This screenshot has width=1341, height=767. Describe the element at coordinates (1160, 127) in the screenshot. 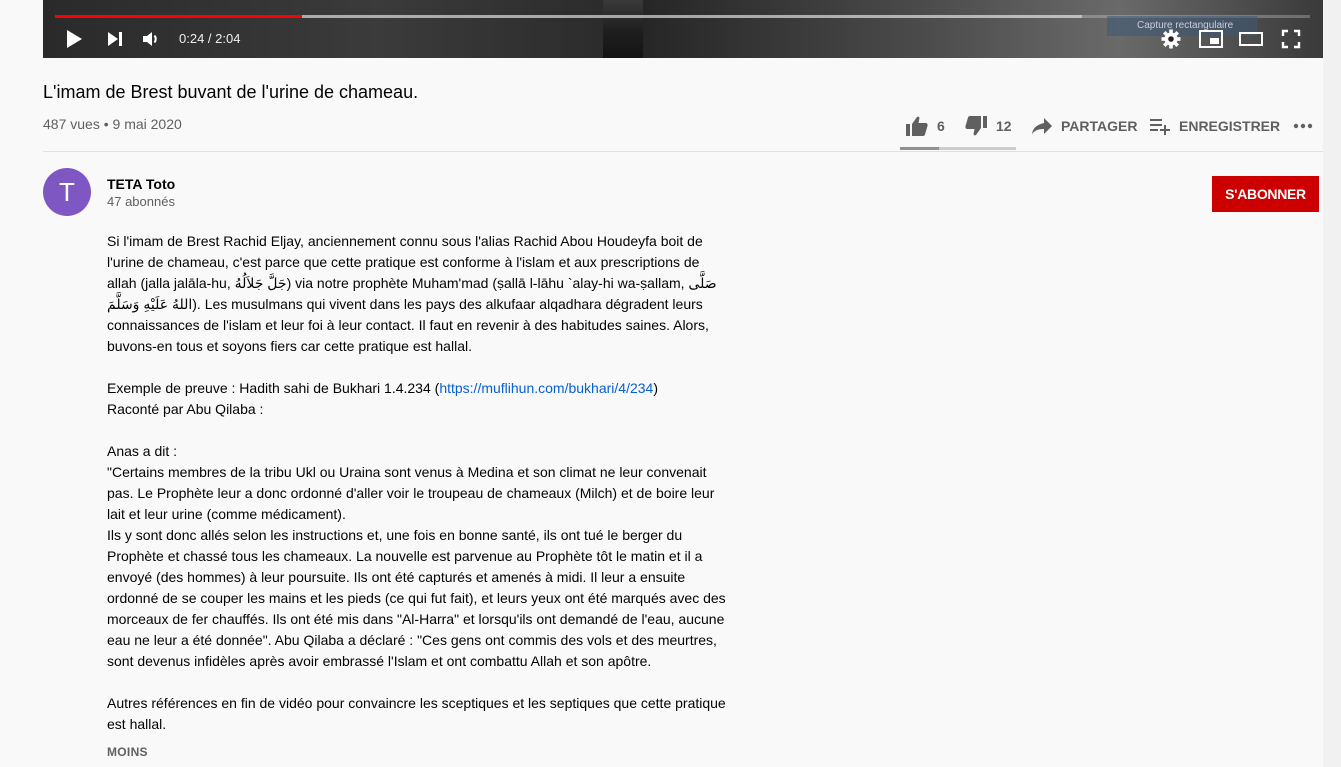

I see `playlist-add-icon` at that location.